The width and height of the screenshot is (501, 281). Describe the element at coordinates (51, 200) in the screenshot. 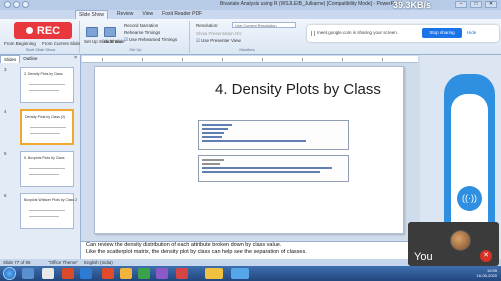

I see `thumb-title: Boxplots Whisker Plots by Class 2` at that location.